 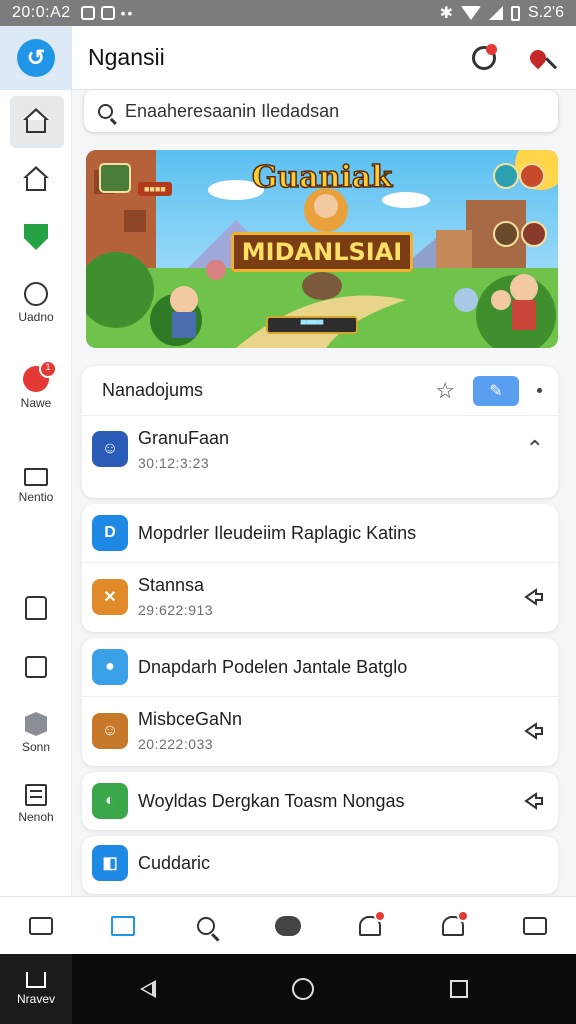 I want to click on sidebar-item-tag, so click(x=36, y=610).